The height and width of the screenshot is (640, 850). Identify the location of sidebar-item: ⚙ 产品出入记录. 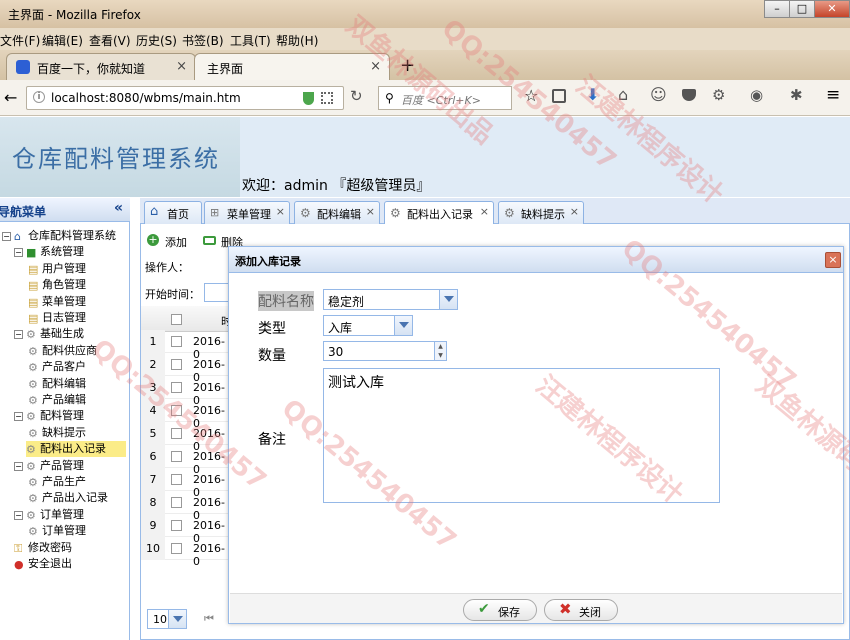
(68, 498).